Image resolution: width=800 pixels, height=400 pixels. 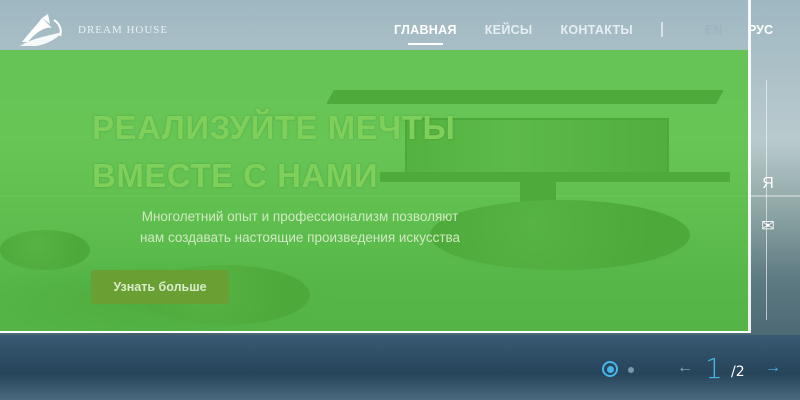 I want to click on slider-dot, so click(x=631, y=370).